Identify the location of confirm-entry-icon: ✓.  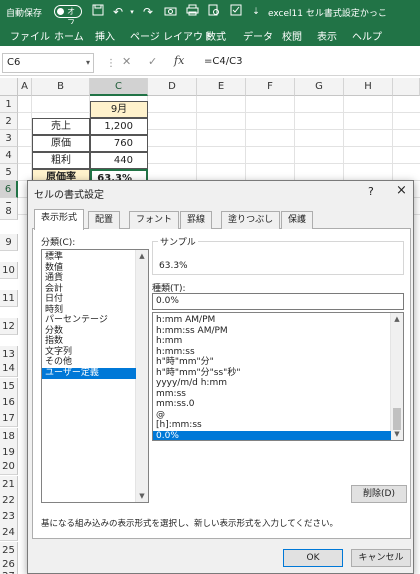
(152, 61).